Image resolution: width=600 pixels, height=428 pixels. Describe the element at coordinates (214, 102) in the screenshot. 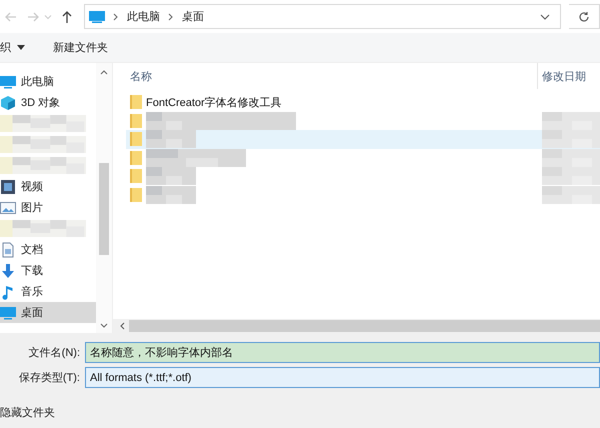

I see `folder-name: FontCreator字体名修改工具` at that location.